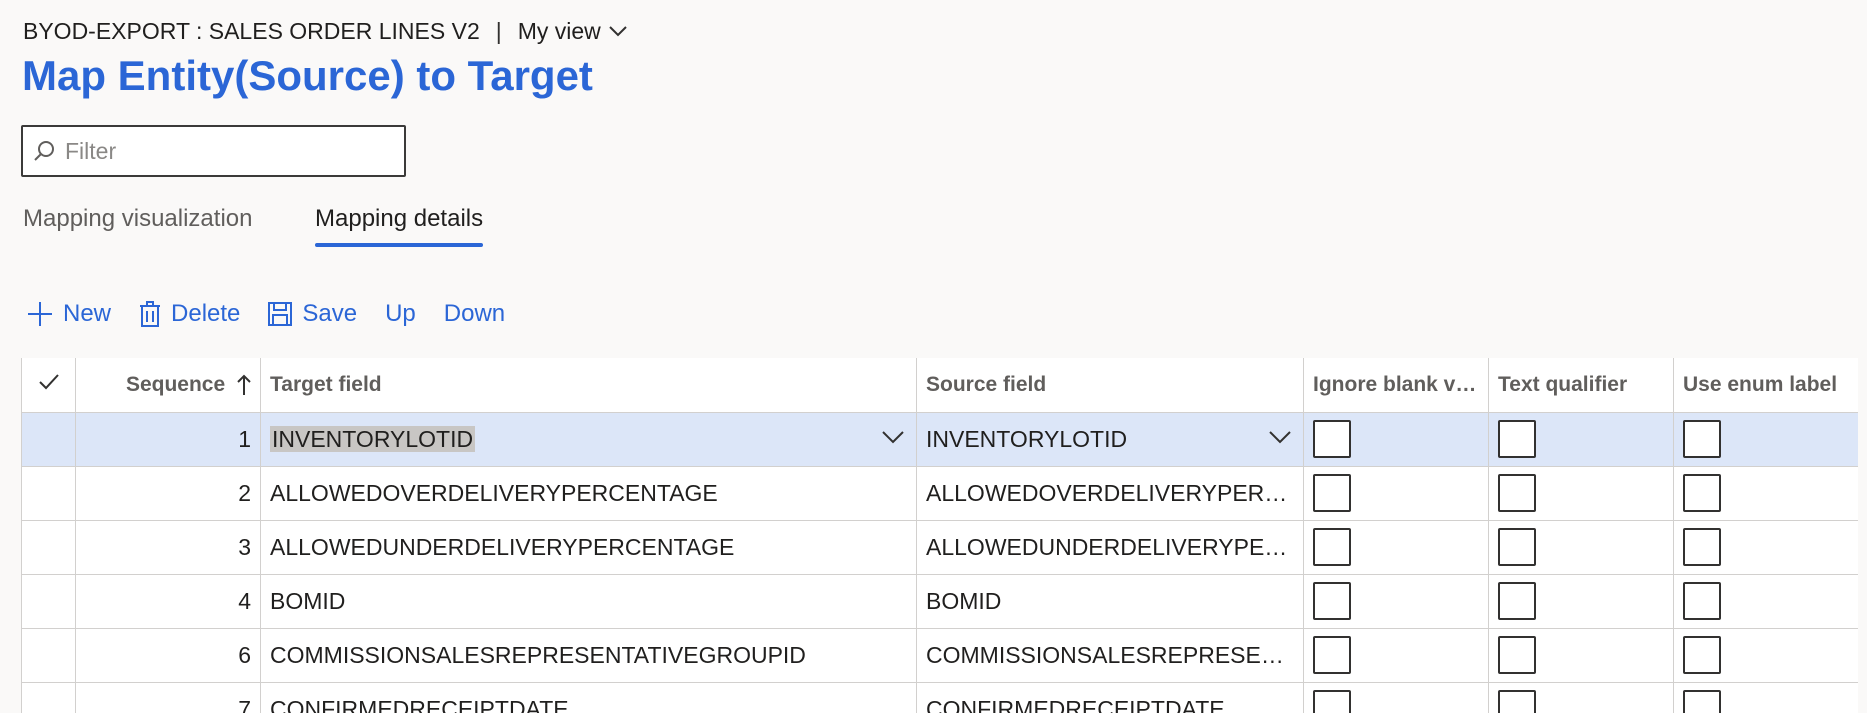  Describe the element at coordinates (588, 493) in the screenshot. I see `target-field-cell: ALLOWEDOVERDELIVERYPERCENTAGE` at that location.